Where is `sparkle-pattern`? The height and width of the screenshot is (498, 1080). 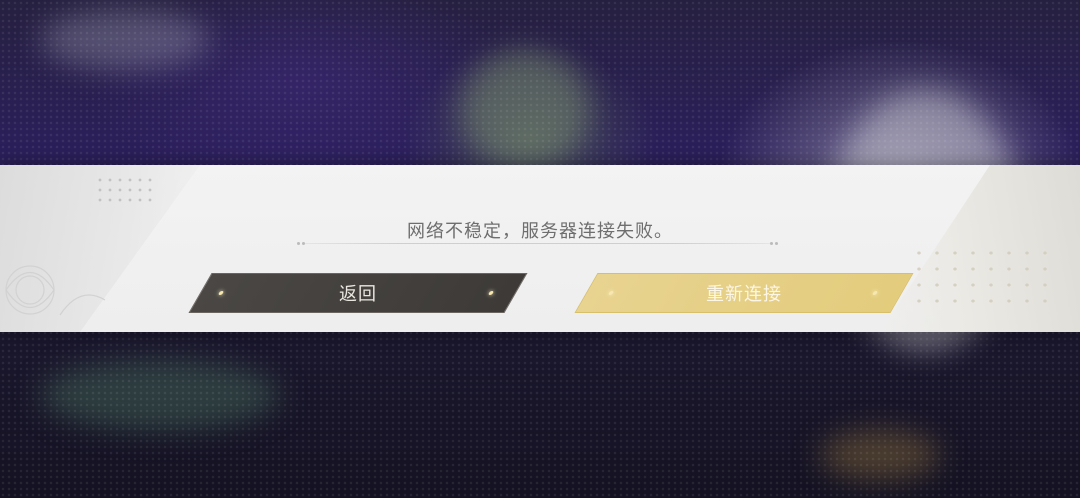 sparkle-pattern is located at coordinates (985, 280).